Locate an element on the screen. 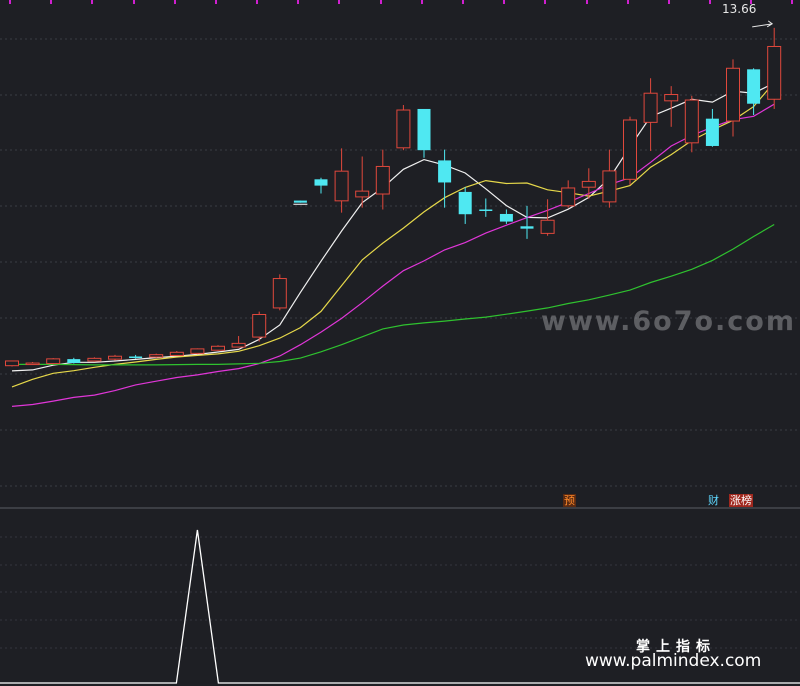 The height and width of the screenshot is (686, 800). limit-up-tag: 涨榜 is located at coordinates (741, 500).